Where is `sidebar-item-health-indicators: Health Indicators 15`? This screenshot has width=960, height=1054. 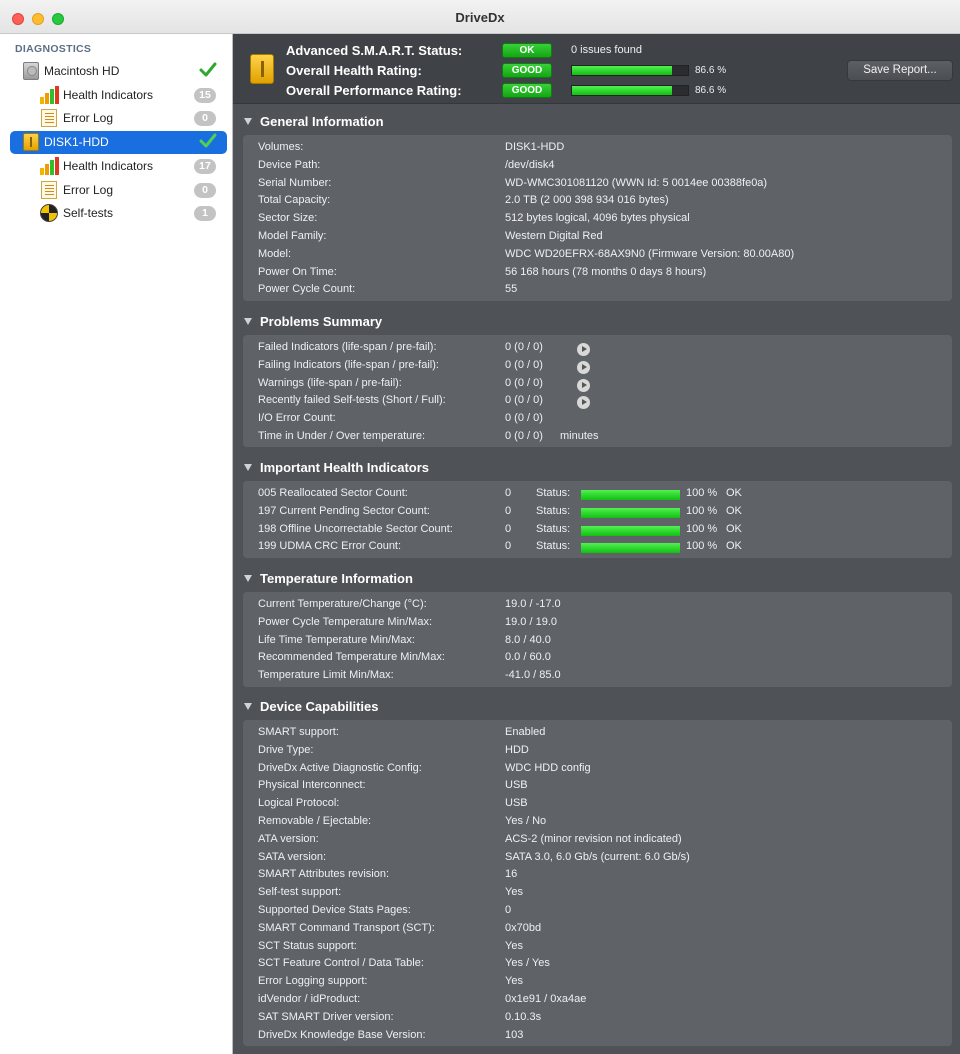 sidebar-item-health-indicators: Health Indicators 15 is located at coordinates (118, 95).